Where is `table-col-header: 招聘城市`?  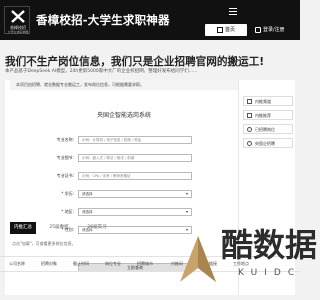
table-col-header: 招聘城市 is located at coordinates (145, 263).